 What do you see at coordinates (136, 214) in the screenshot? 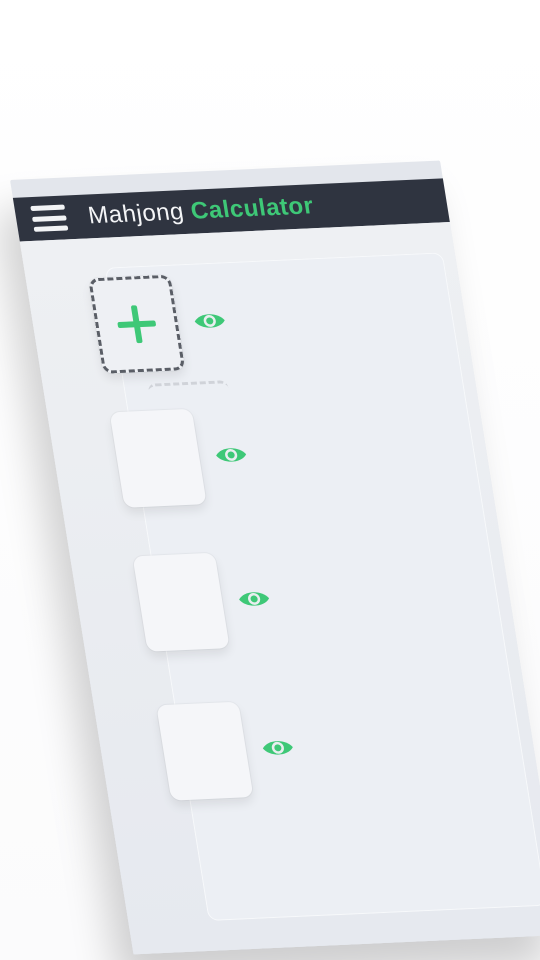
I see `app-title-main: Mahjong` at bounding box center [136, 214].